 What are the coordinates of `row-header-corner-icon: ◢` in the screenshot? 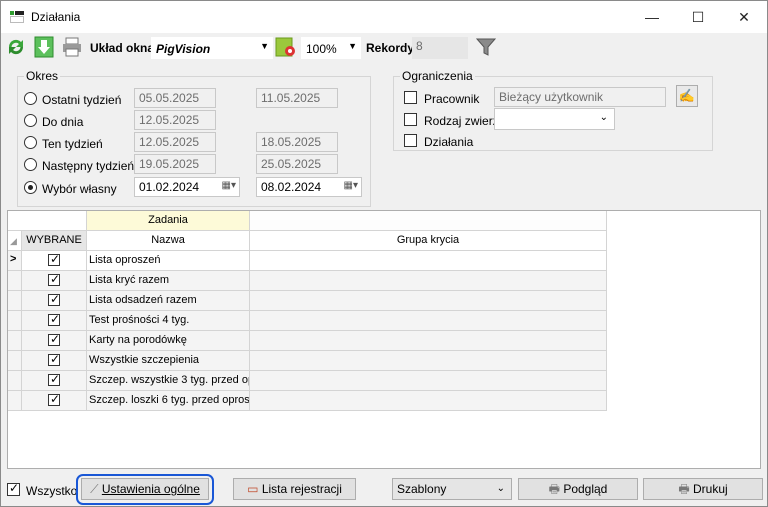 It's located at (15, 241).